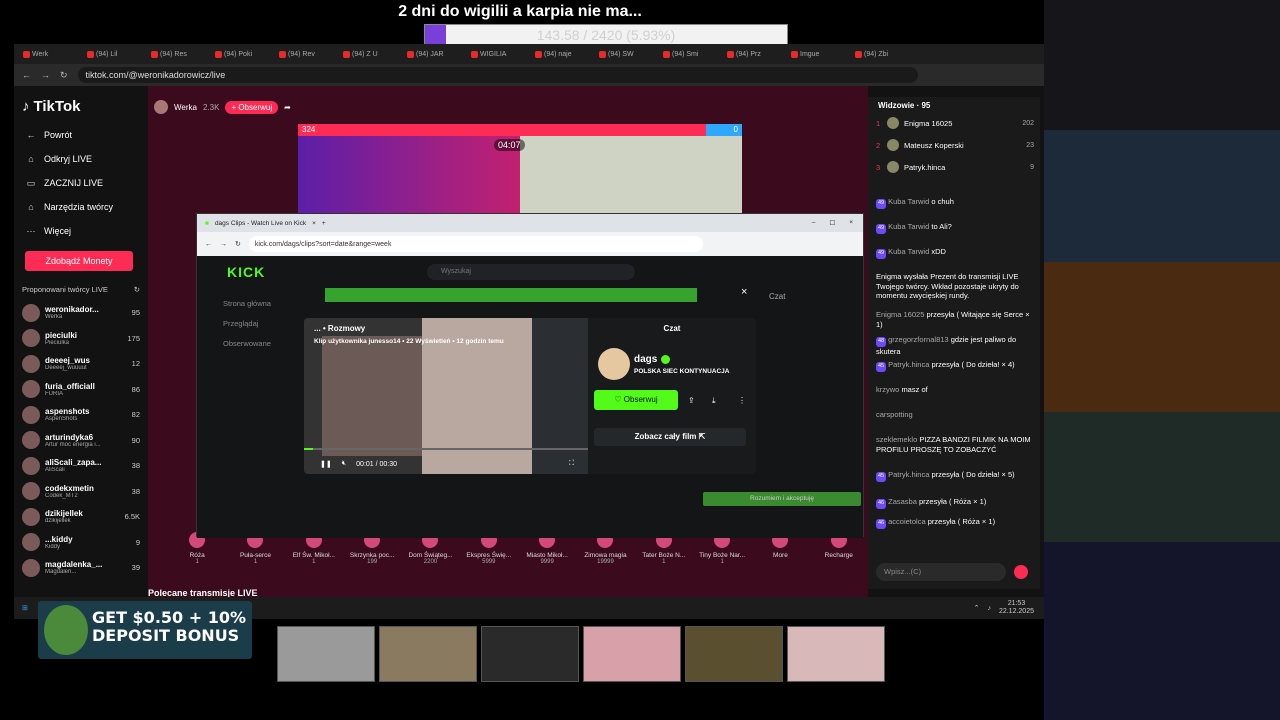 The width and height of the screenshot is (1280, 720). I want to click on kick-sidebar-item: Strona główna, so click(247, 304).